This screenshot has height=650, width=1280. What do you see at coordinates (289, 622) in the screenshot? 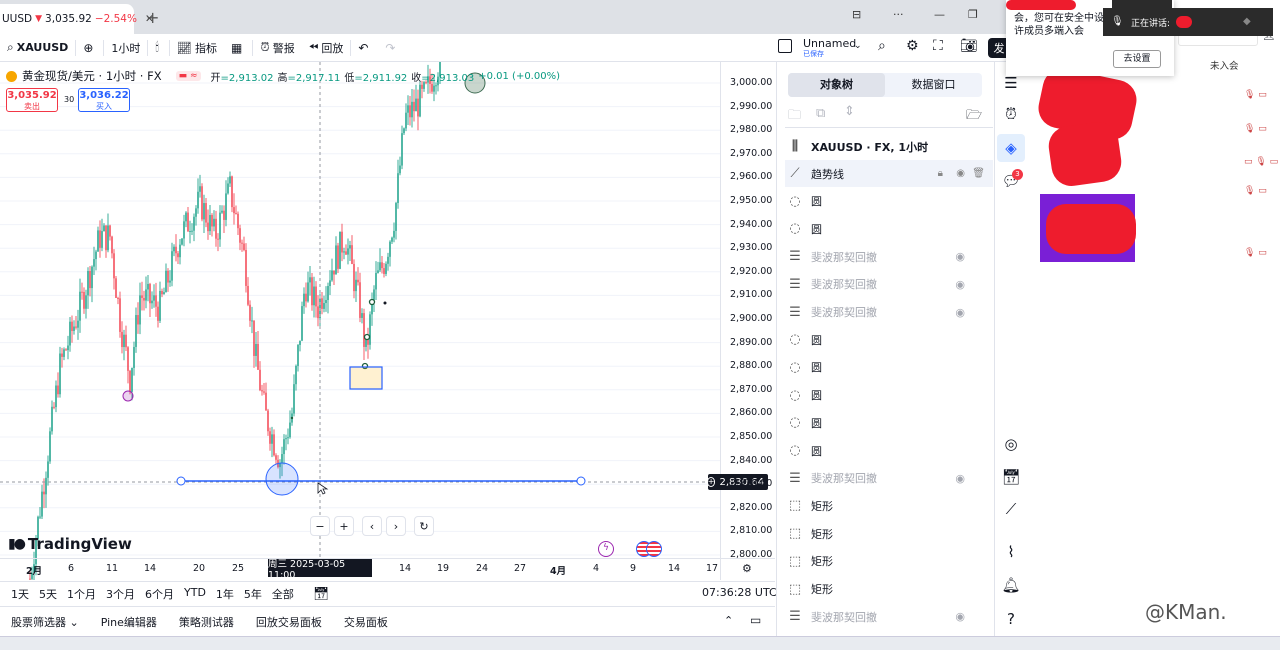
I see `bottom-tab-3: 回放交易面板` at bounding box center [289, 622].